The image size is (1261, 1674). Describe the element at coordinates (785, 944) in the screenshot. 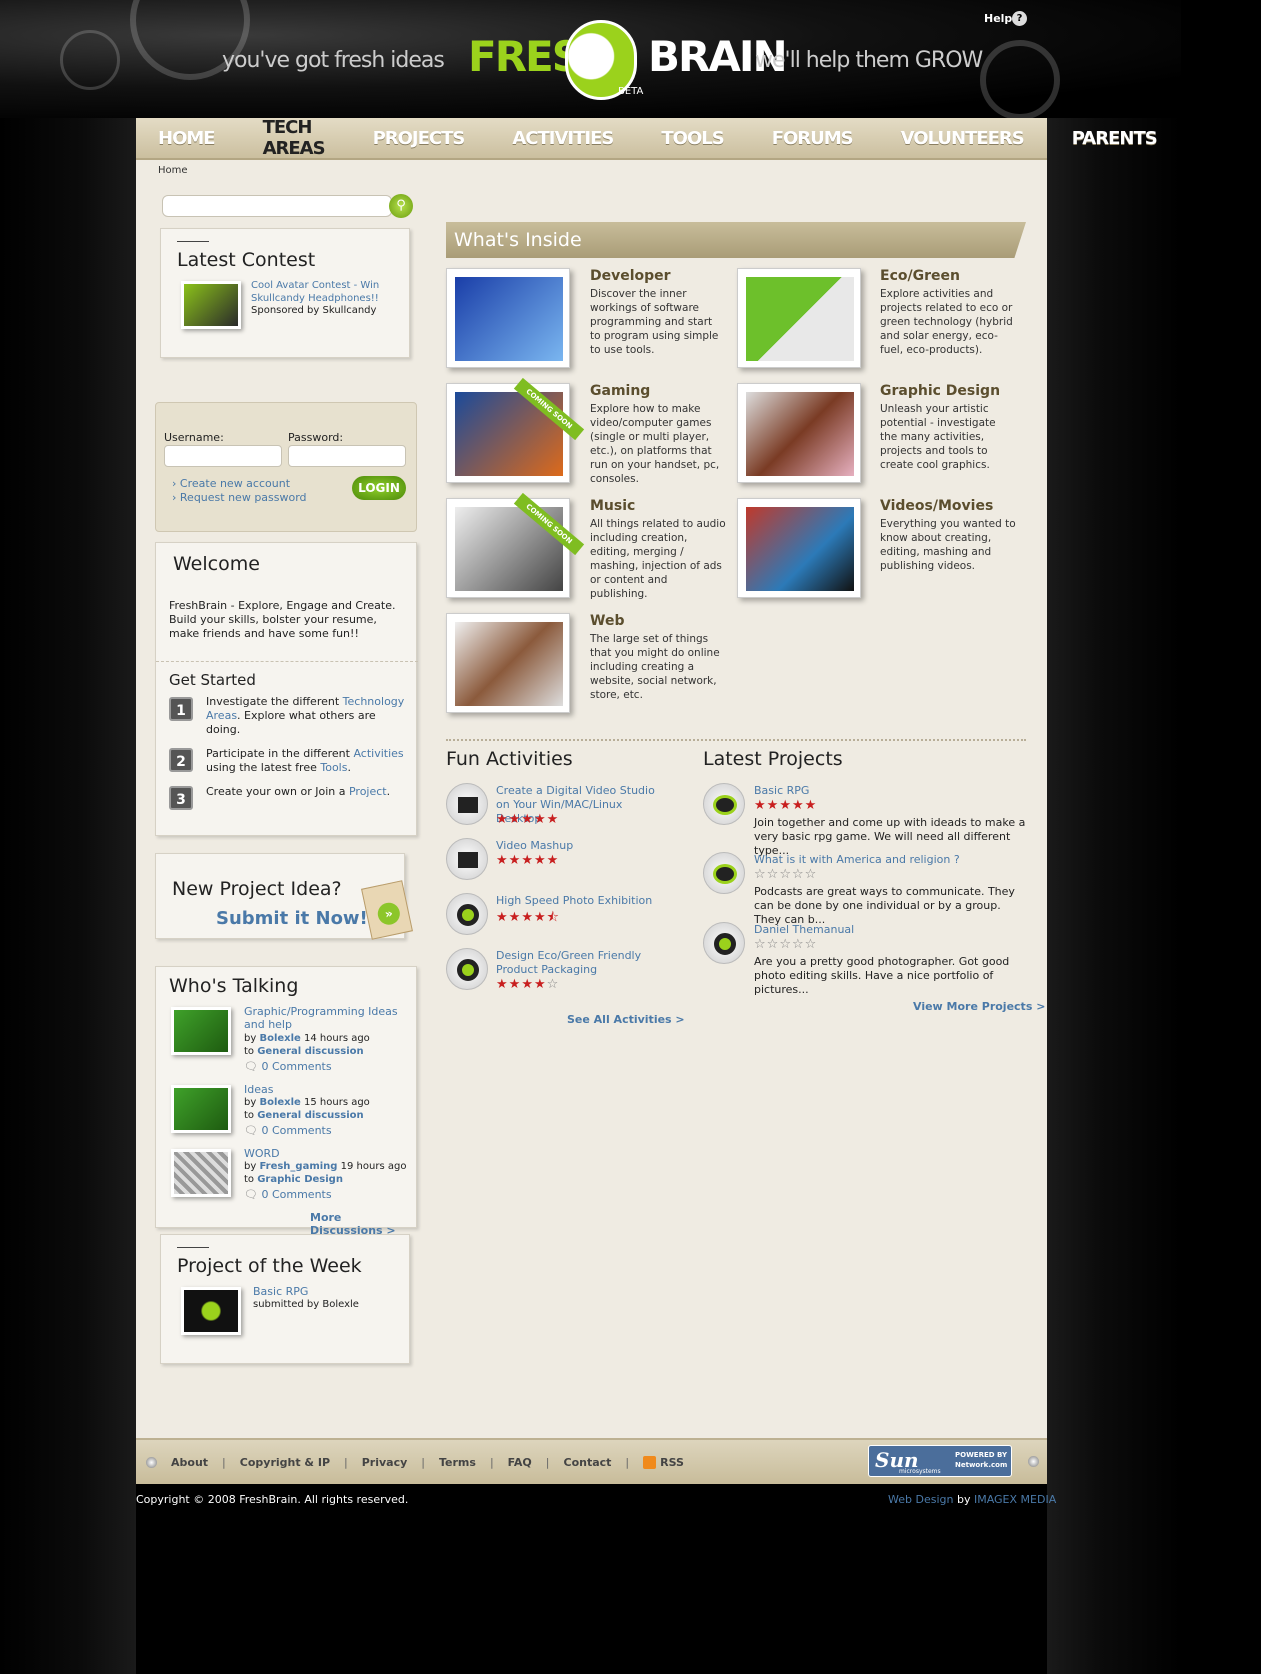

I see `rating-stars: ☆☆☆☆☆` at that location.